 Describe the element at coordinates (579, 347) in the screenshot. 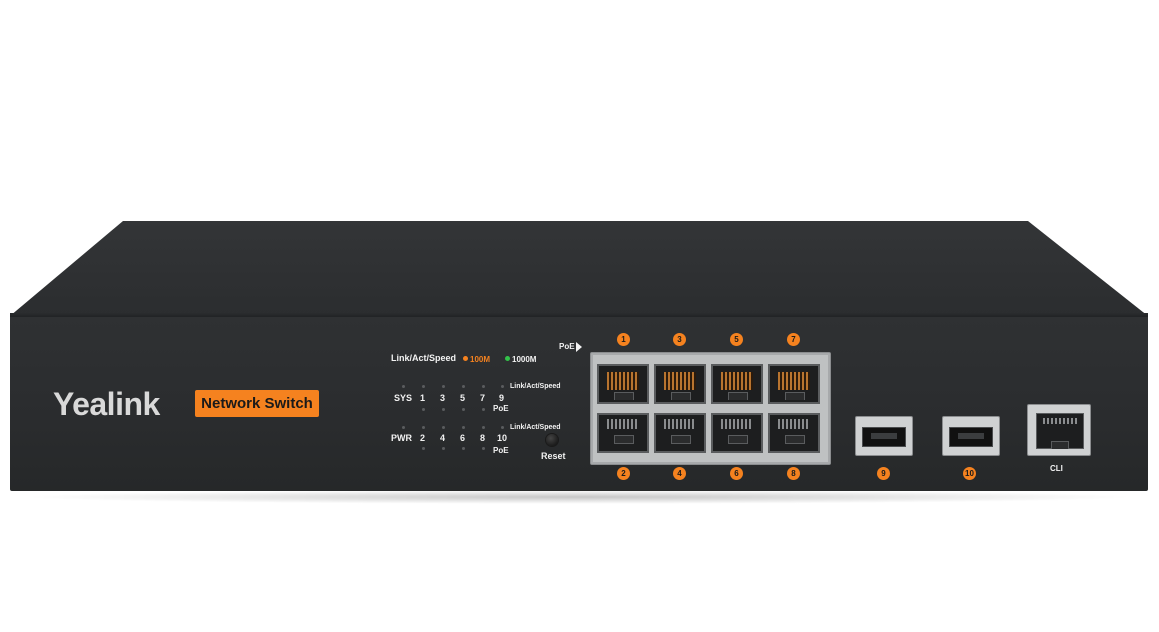

I see `poe-arrow-icon` at that location.